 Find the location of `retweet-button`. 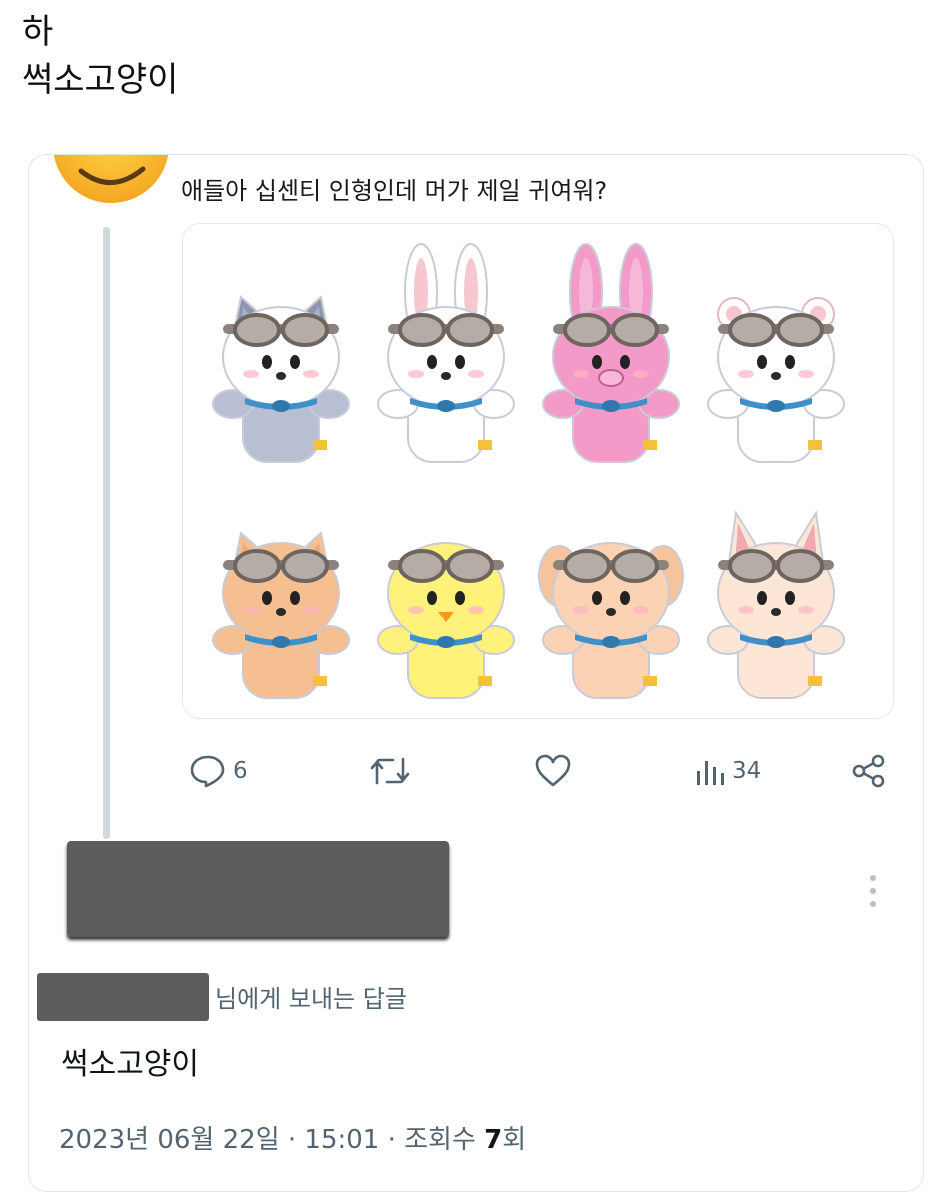

retweet-button is located at coordinates (390, 771).